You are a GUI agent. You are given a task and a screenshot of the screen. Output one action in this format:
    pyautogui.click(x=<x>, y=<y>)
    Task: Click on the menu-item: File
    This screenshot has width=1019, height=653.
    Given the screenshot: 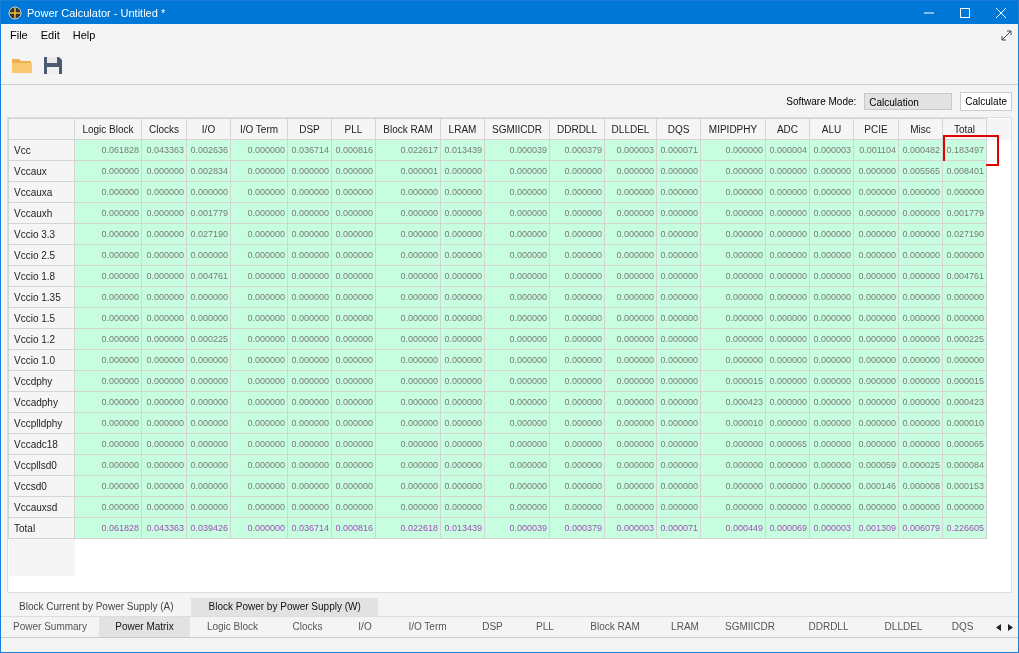 What is the action you would take?
    pyautogui.click(x=19, y=35)
    